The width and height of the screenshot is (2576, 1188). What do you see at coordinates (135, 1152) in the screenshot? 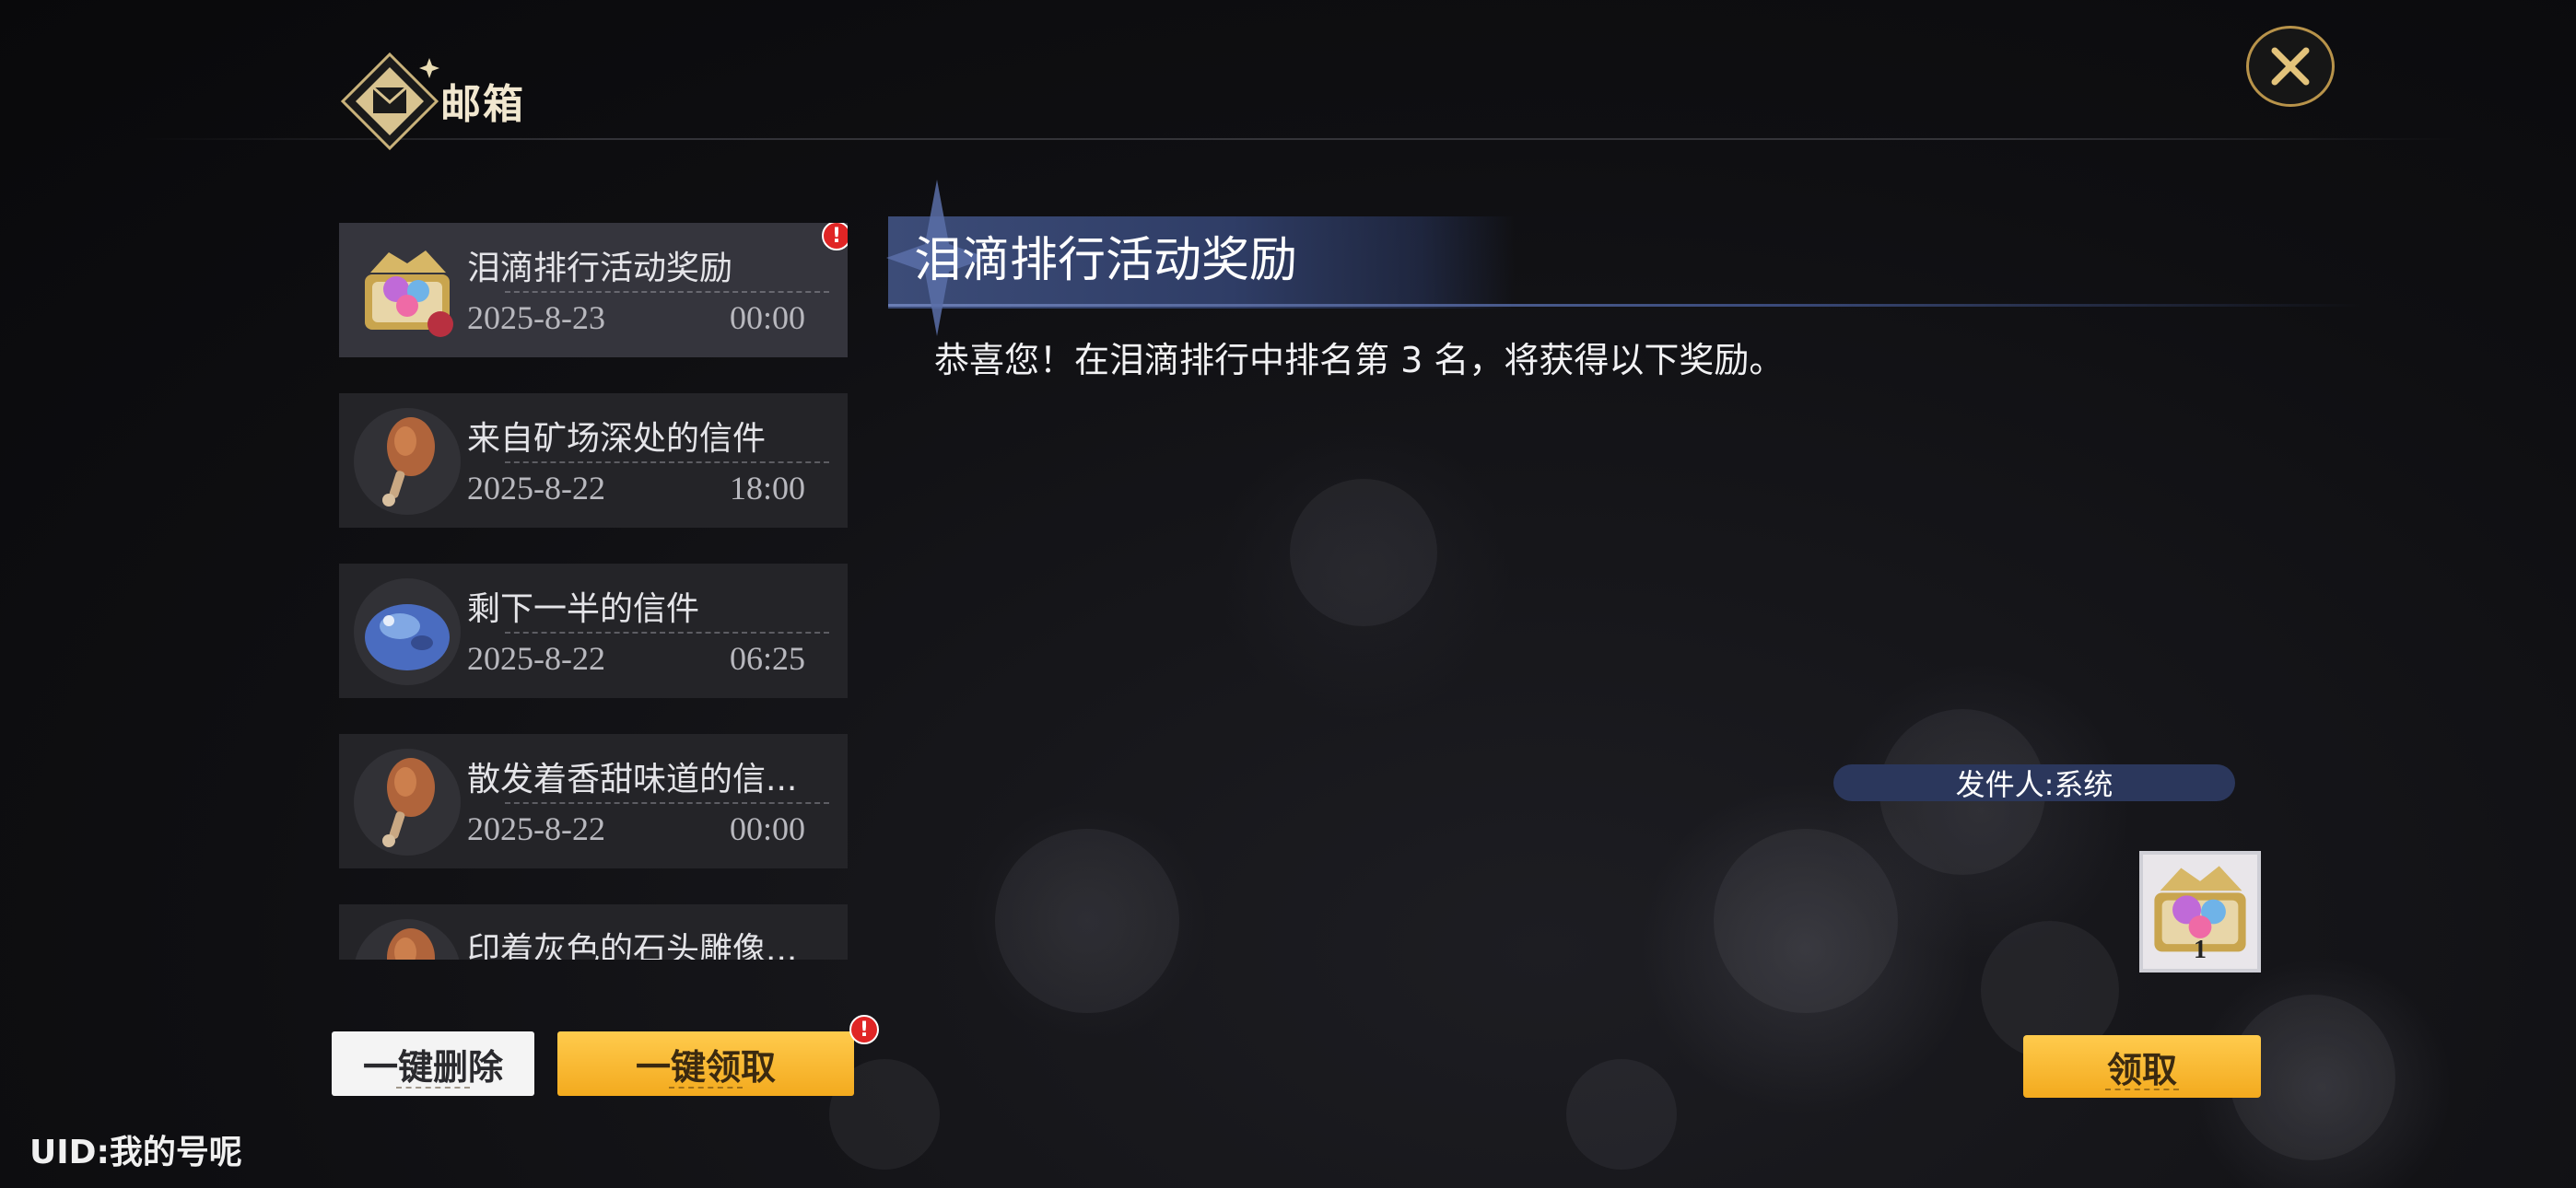
I see `uid-label: UID:我的号呢` at bounding box center [135, 1152].